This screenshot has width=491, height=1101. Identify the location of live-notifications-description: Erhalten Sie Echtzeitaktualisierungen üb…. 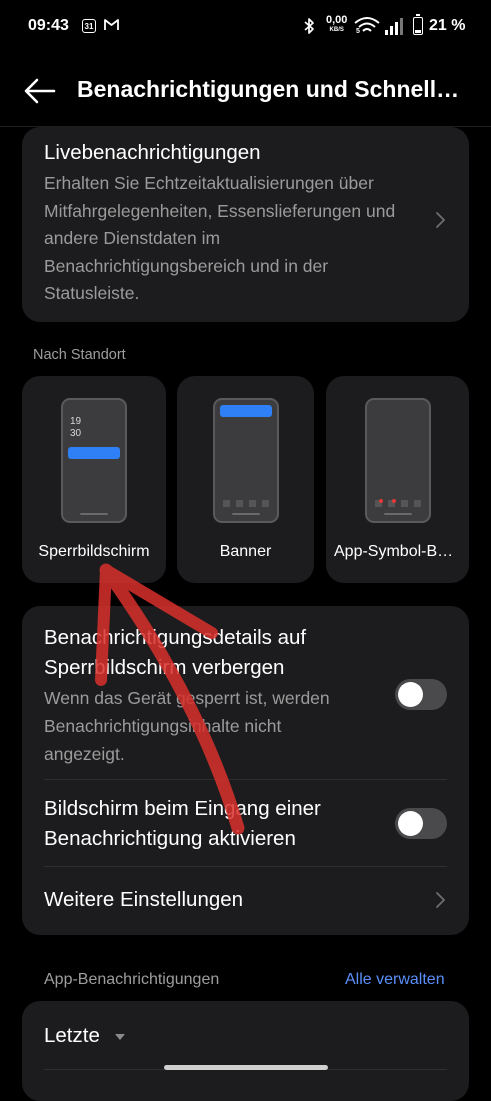
(220, 238).